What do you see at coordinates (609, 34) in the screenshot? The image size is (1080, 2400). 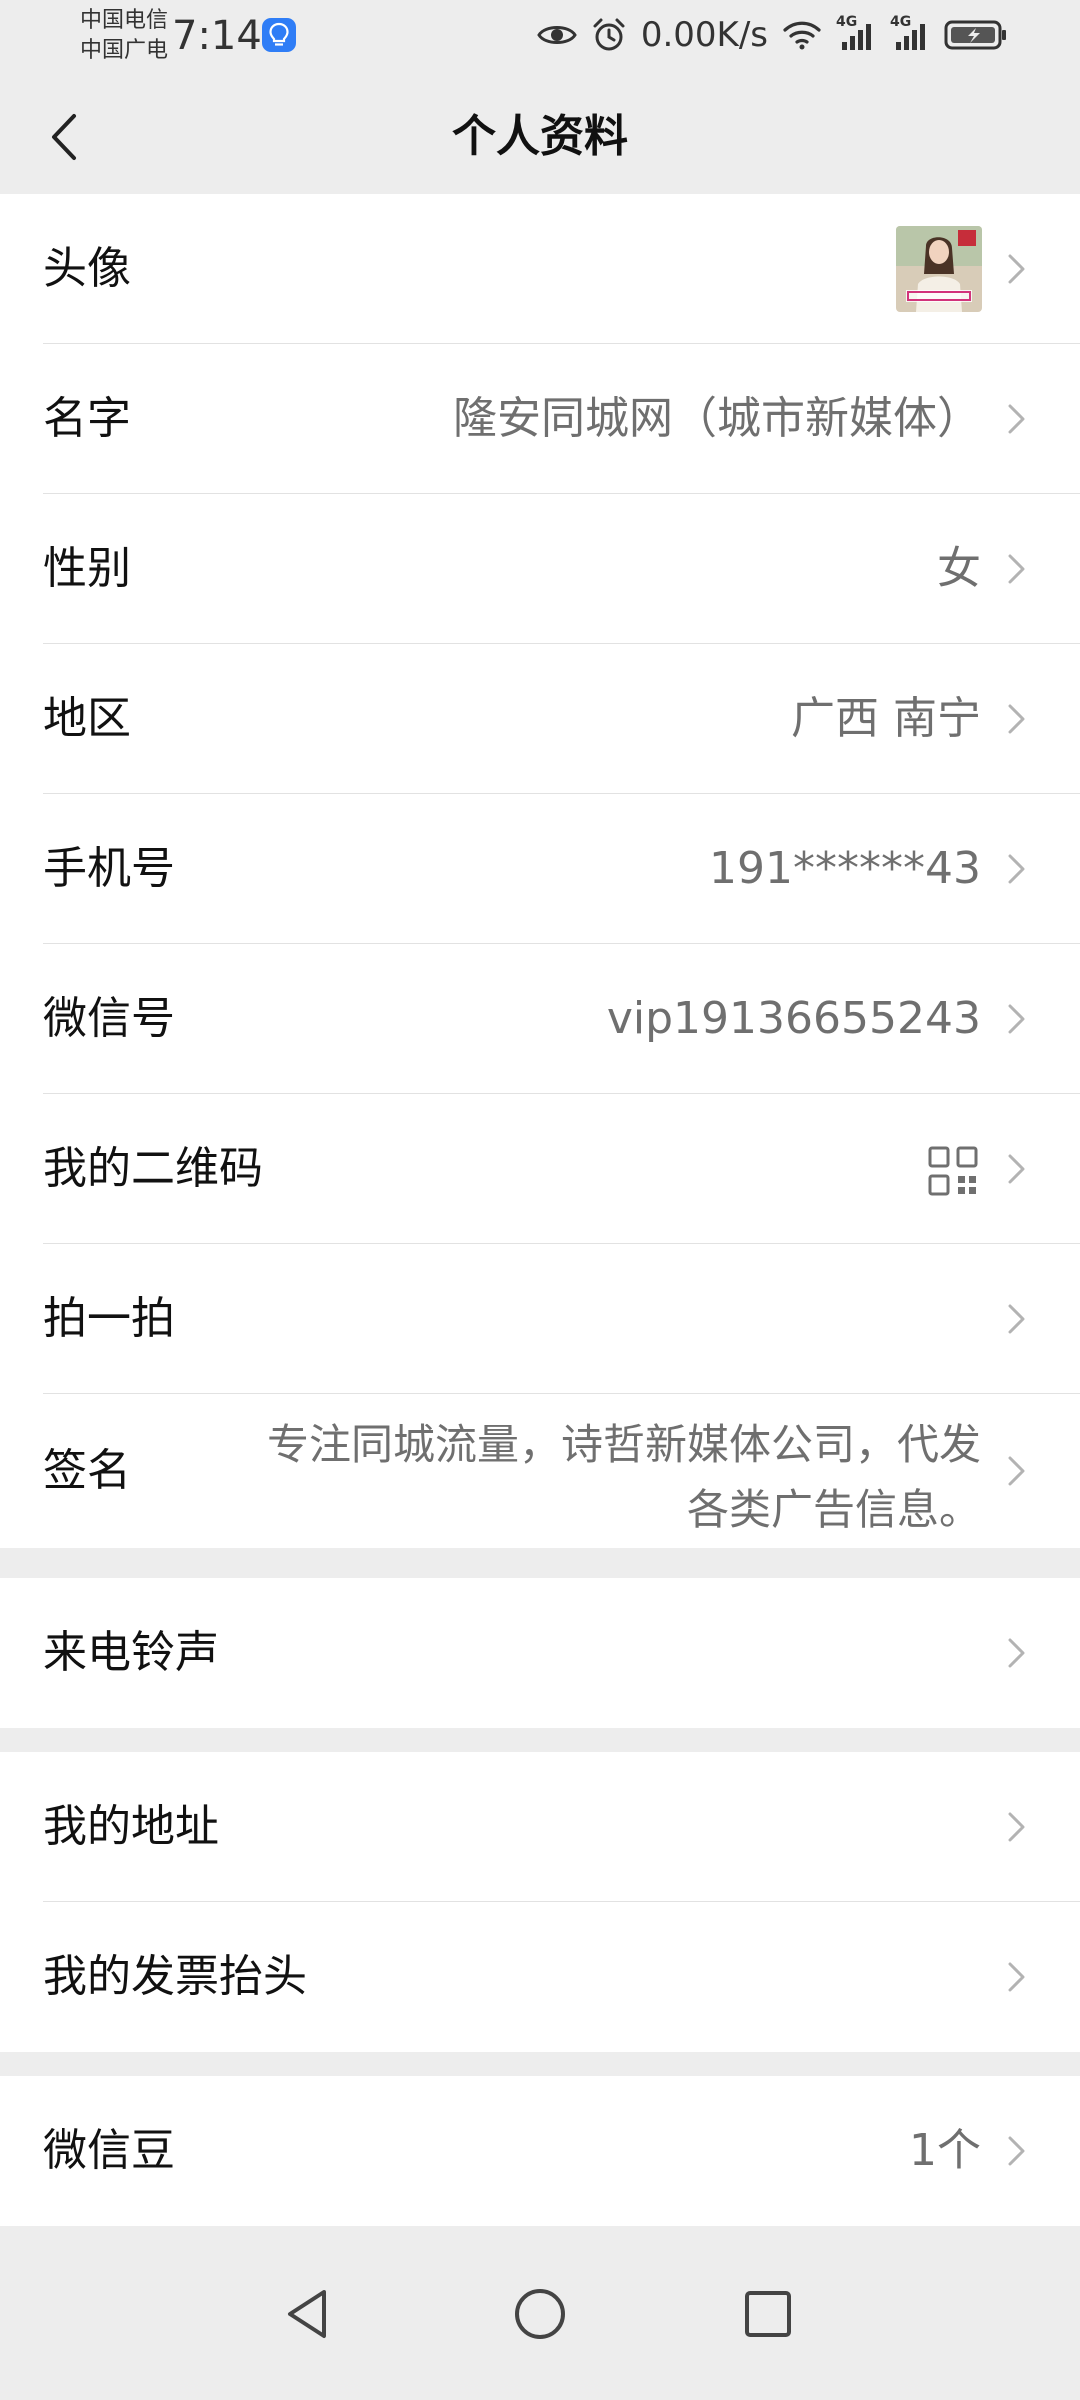 I see `alarm-icon` at bounding box center [609, 34].